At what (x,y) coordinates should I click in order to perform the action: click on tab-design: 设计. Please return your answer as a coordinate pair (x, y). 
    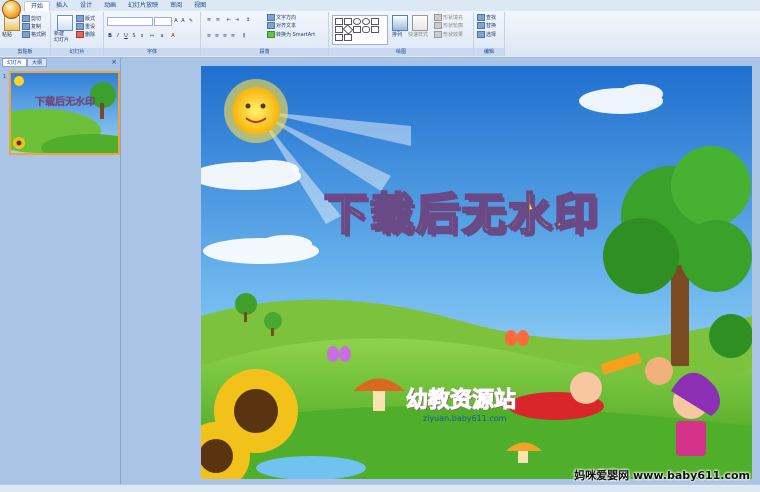
    Looking at the image, I should click on (86, 6).